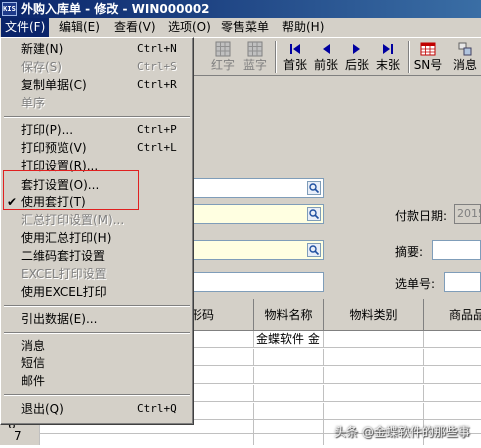  Describe the element at coordinates (12, 202) in the screenshot. I see `checkmark-icon: ✔` at that location.